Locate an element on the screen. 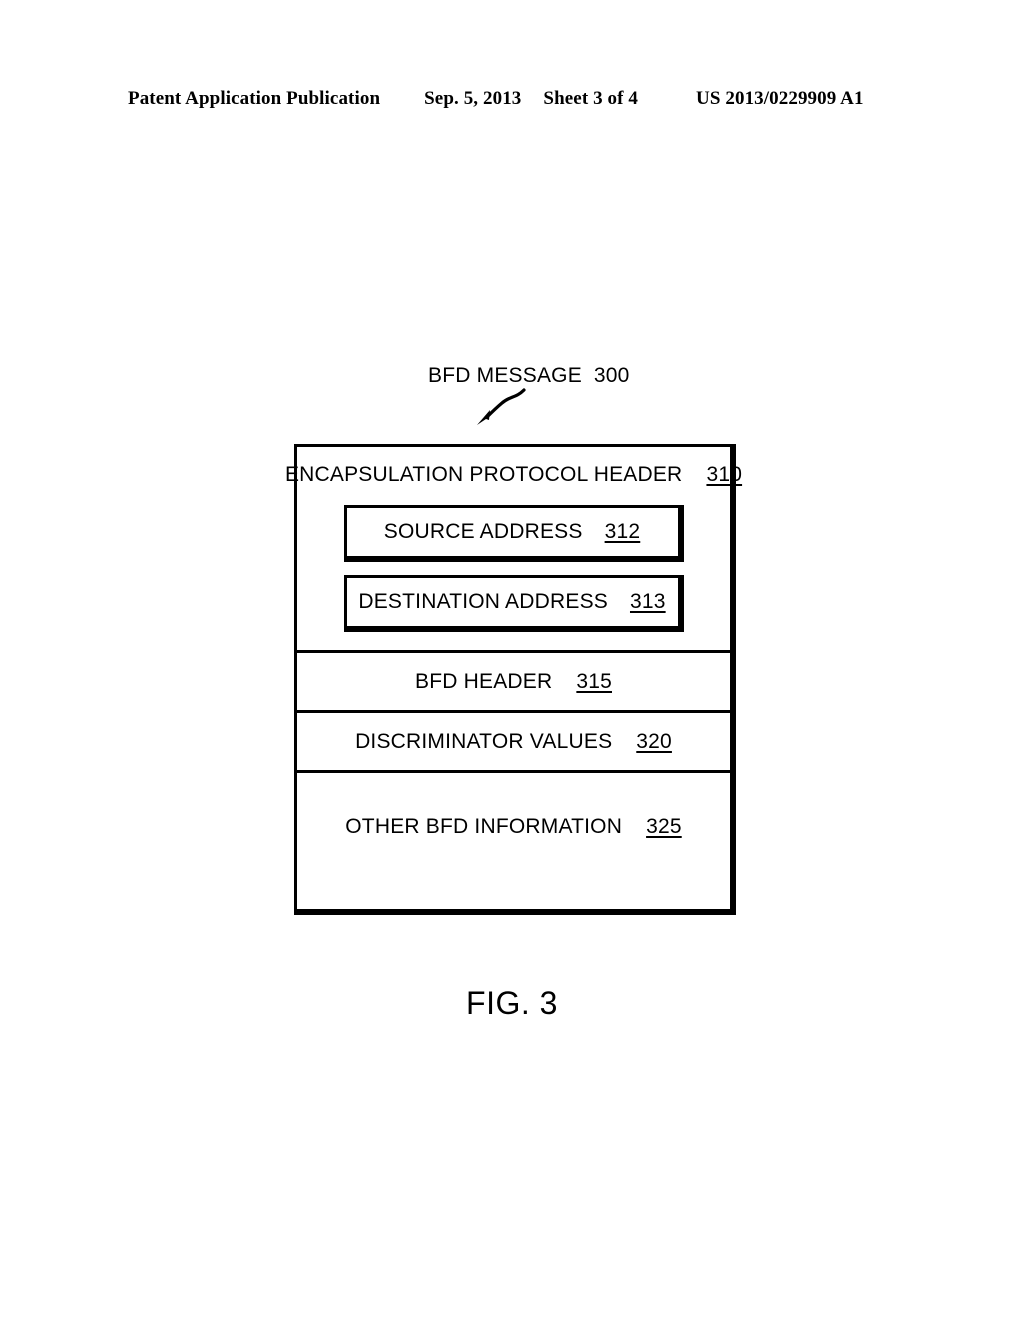 This screenshot has width=1024, height=1320. other-bfd-information-ref: 325 is located at coordinates (664, 826).